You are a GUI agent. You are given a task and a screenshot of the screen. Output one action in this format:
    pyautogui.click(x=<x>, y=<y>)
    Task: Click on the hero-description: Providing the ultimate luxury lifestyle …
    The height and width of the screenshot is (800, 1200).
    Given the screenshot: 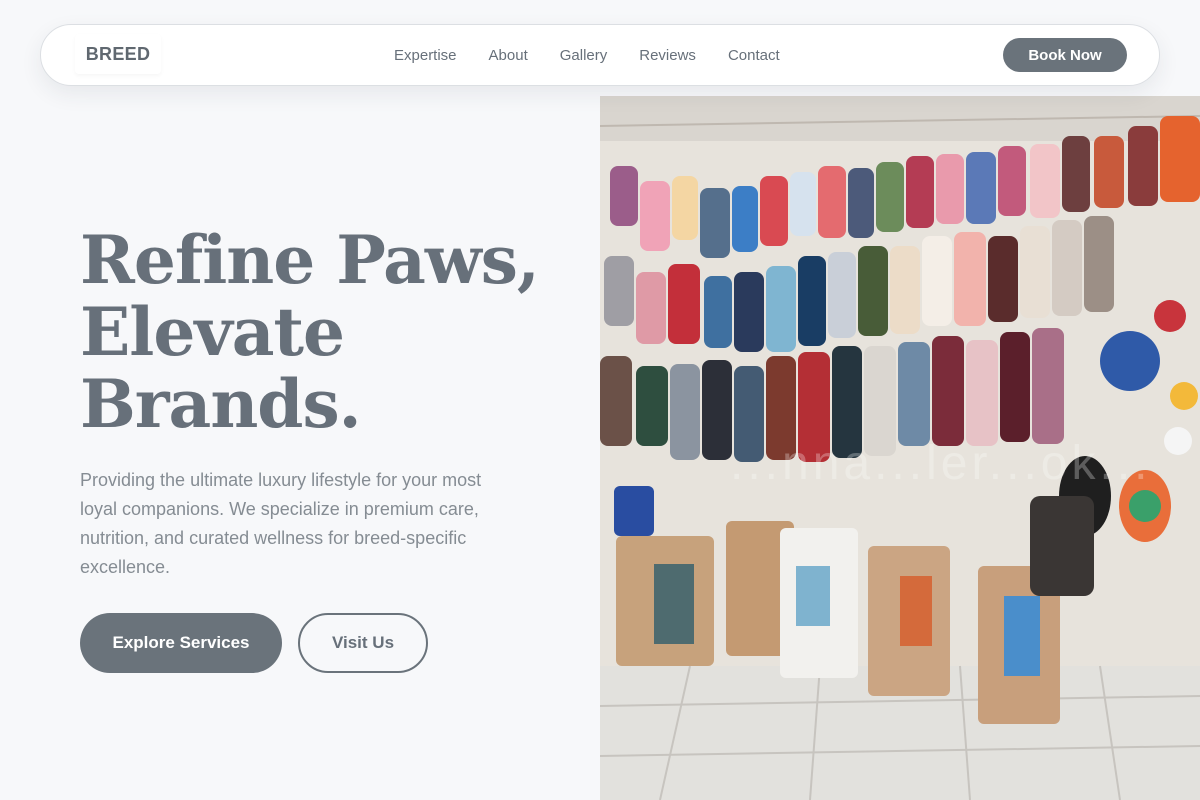 What is the action you would take?
    pyautogui.click(x=281, y=523)
    